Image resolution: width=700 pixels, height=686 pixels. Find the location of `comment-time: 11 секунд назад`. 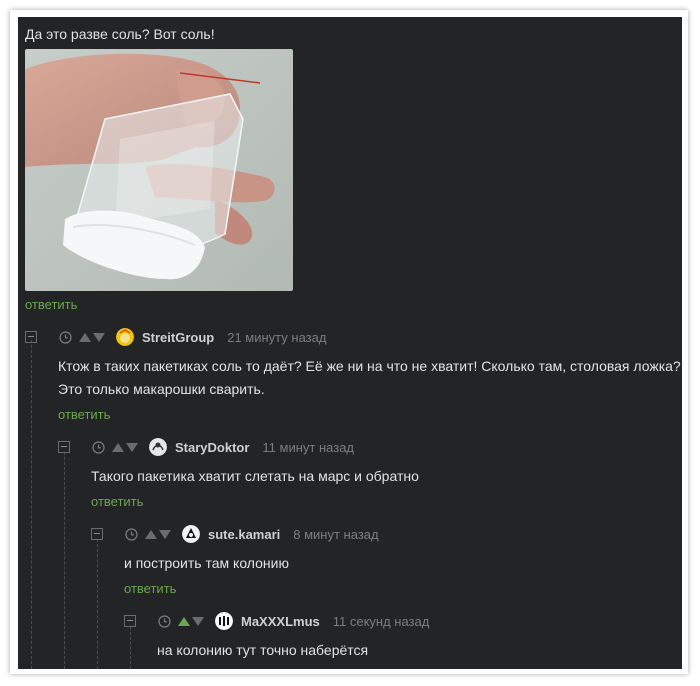

comment-time: 11 секунд назад is located at coordinates (381, 621).